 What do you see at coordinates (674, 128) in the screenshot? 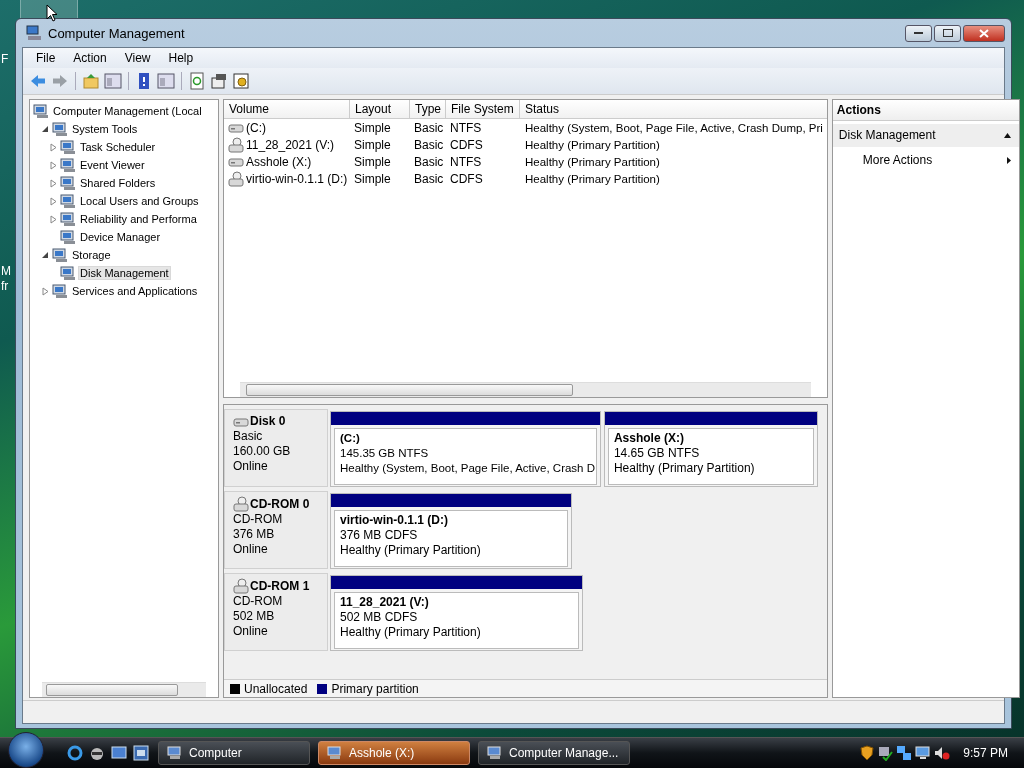
I see `table-cell-text: Healthy (System, Boot, Page File, Active, Crash Dump, Pri` at bounding box center [674, 128].